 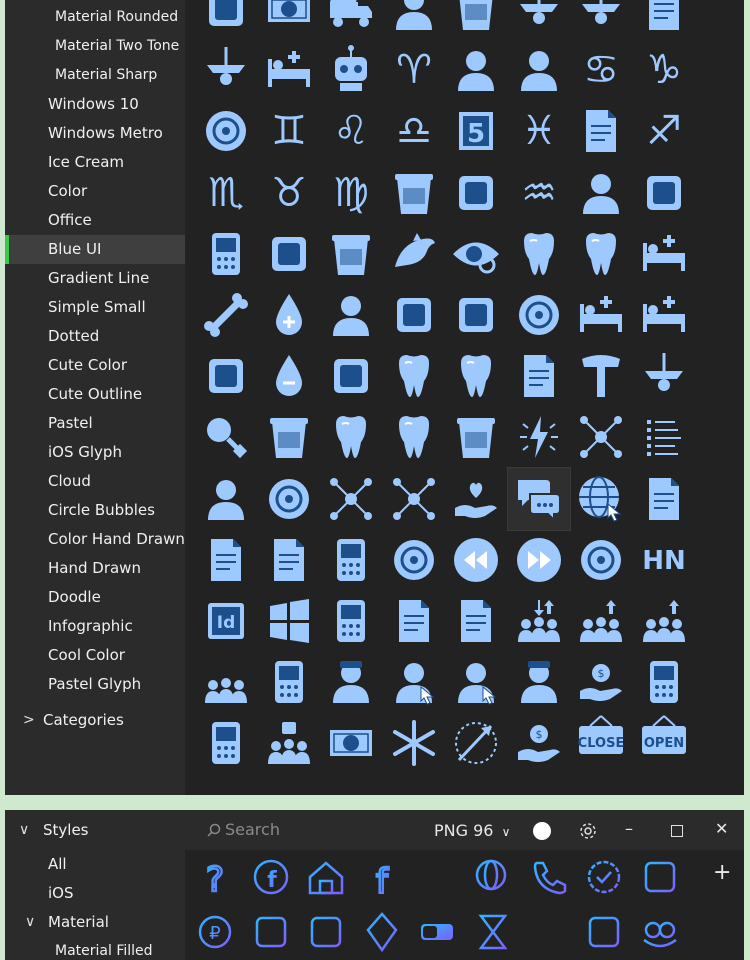 What do you see at coordinates (95, 922) in the screenshot?
I see `sidebar-item-material: ∨ Material` at bounding box center [95, 922].